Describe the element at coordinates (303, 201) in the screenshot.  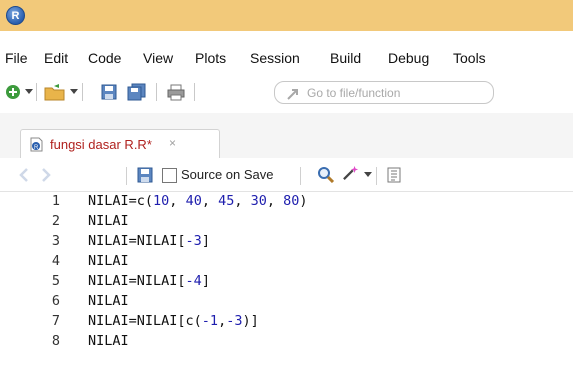
I see `code-token: )` at that location.